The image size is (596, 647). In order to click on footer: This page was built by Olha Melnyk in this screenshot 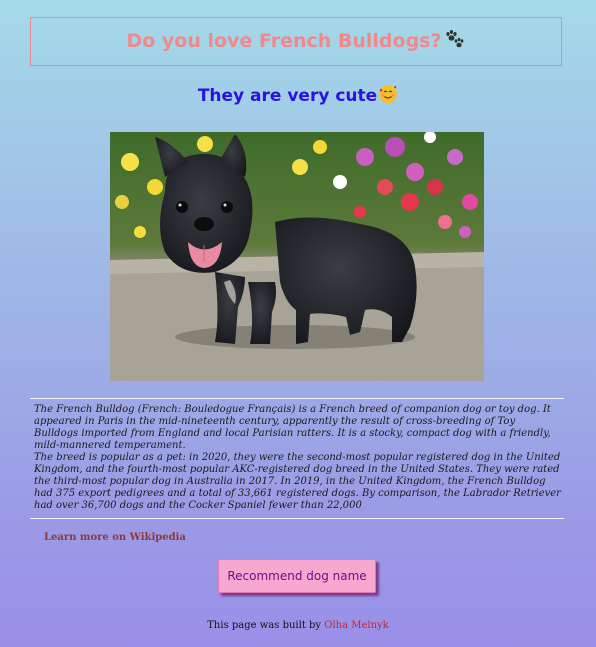, I will do `click(298, 625)`.